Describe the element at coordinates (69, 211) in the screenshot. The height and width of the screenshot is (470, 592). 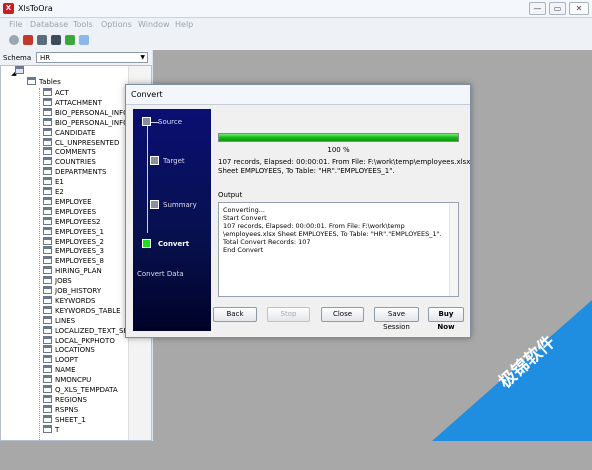
I see `tree-item-table: EMPLOYEES` at that location.